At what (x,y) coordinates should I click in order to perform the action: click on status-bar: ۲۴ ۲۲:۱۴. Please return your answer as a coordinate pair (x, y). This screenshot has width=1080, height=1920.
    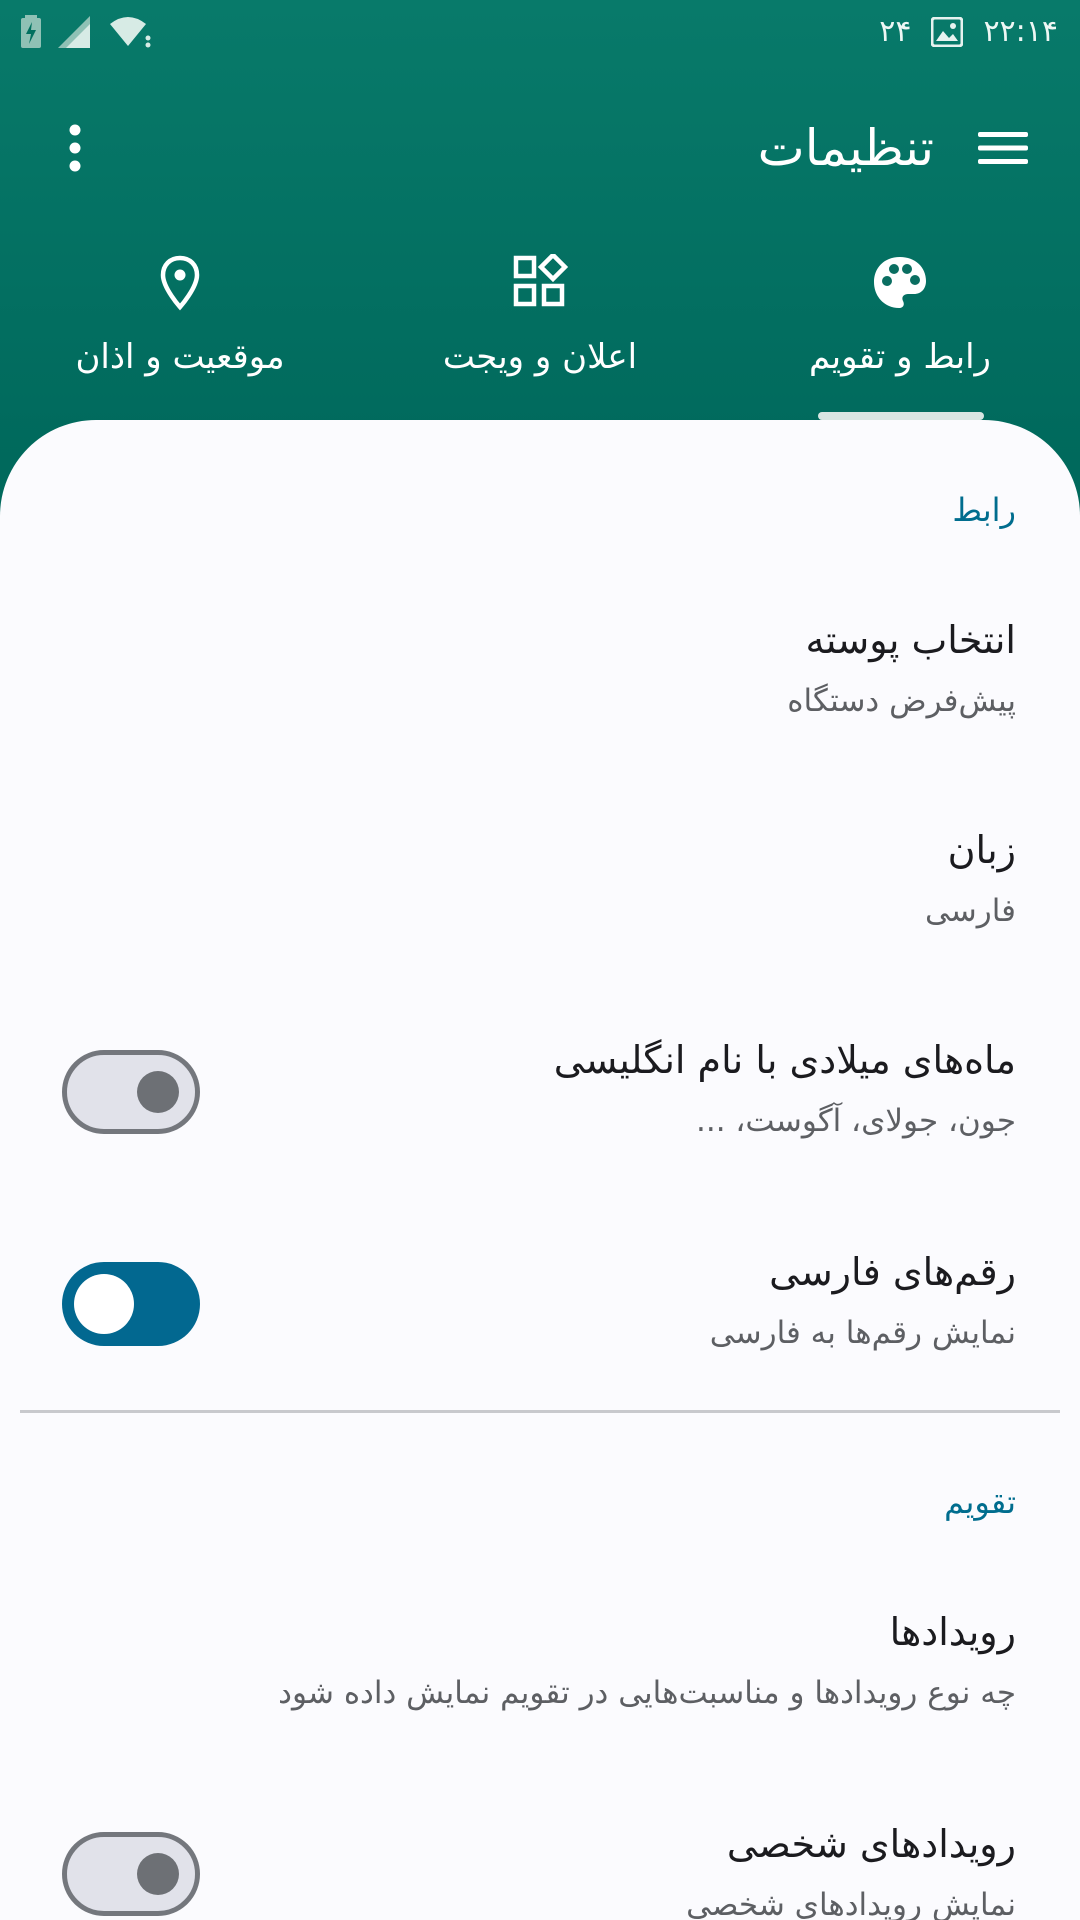
    Looking at the image, I should click on (540, 32).